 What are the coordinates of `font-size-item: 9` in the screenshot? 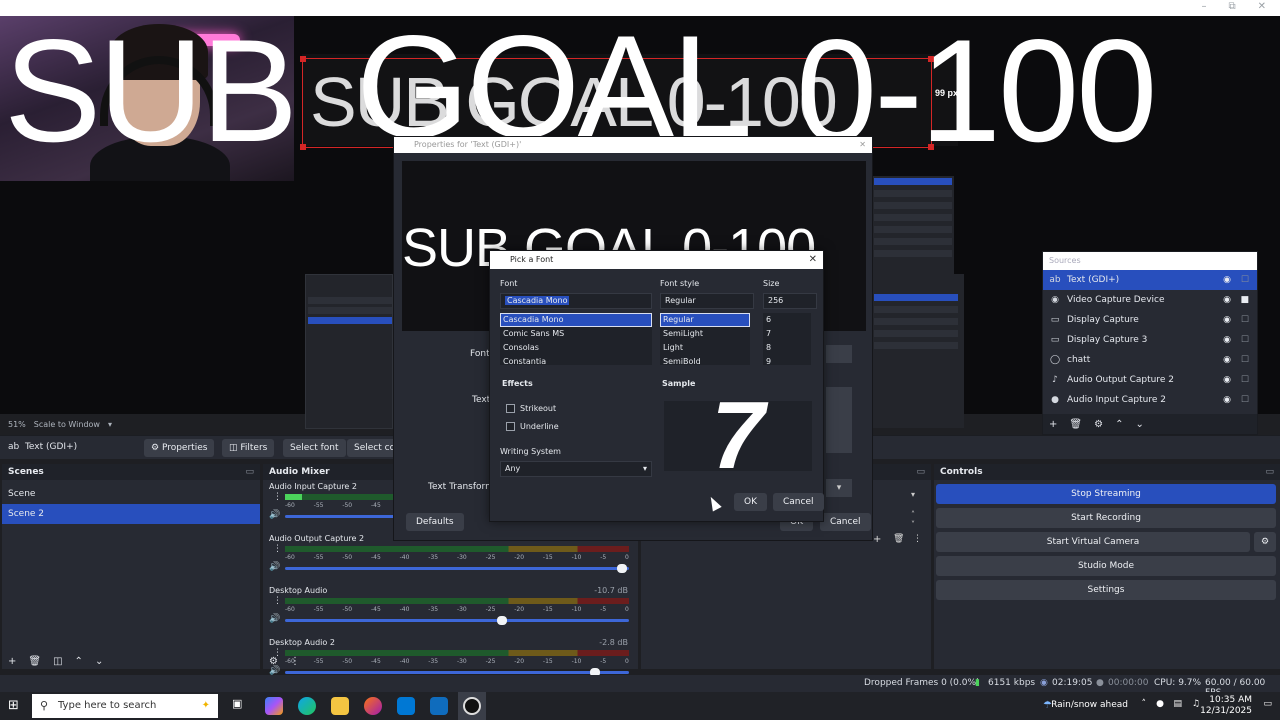 It's located at (787, 360).